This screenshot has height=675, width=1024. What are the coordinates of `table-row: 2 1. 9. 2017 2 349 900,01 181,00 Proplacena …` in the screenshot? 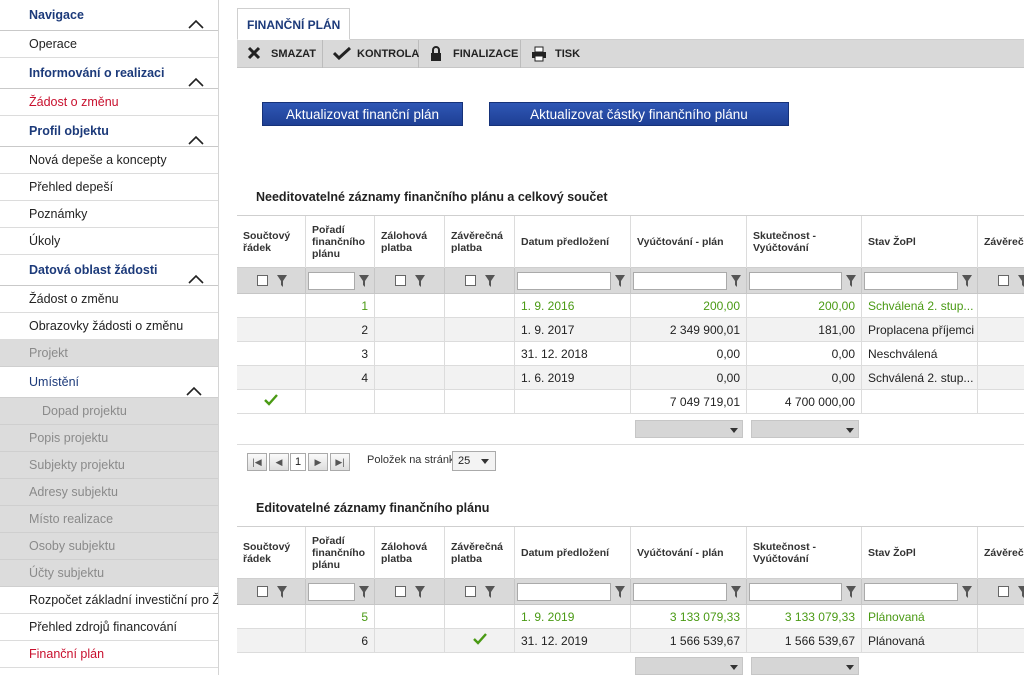 It's located at (630, 330).